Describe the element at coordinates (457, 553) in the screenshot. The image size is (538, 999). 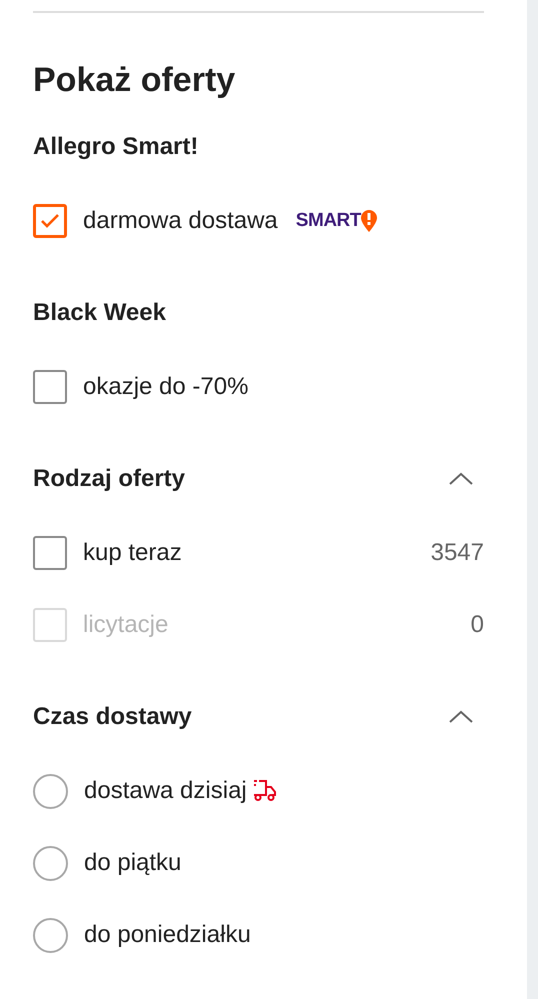
I see `offer-count: 3547` at that location.